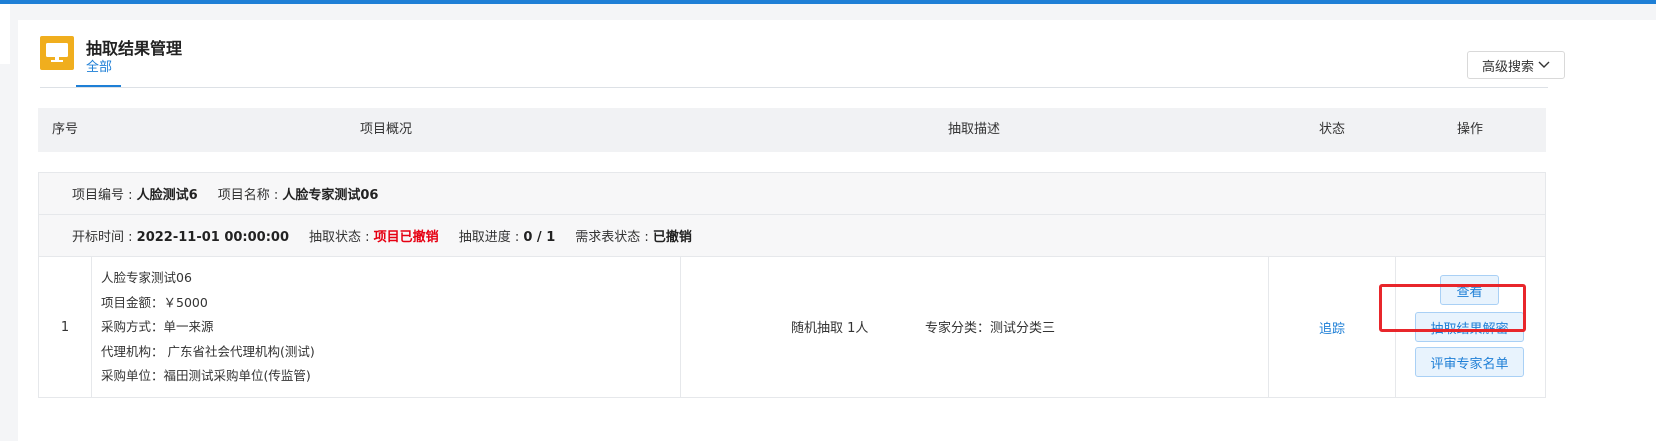 The image size is (1656, 441). Describe the element at coordinates (828, 2) in the screenshot. I see `top-accent-bar` at that location.